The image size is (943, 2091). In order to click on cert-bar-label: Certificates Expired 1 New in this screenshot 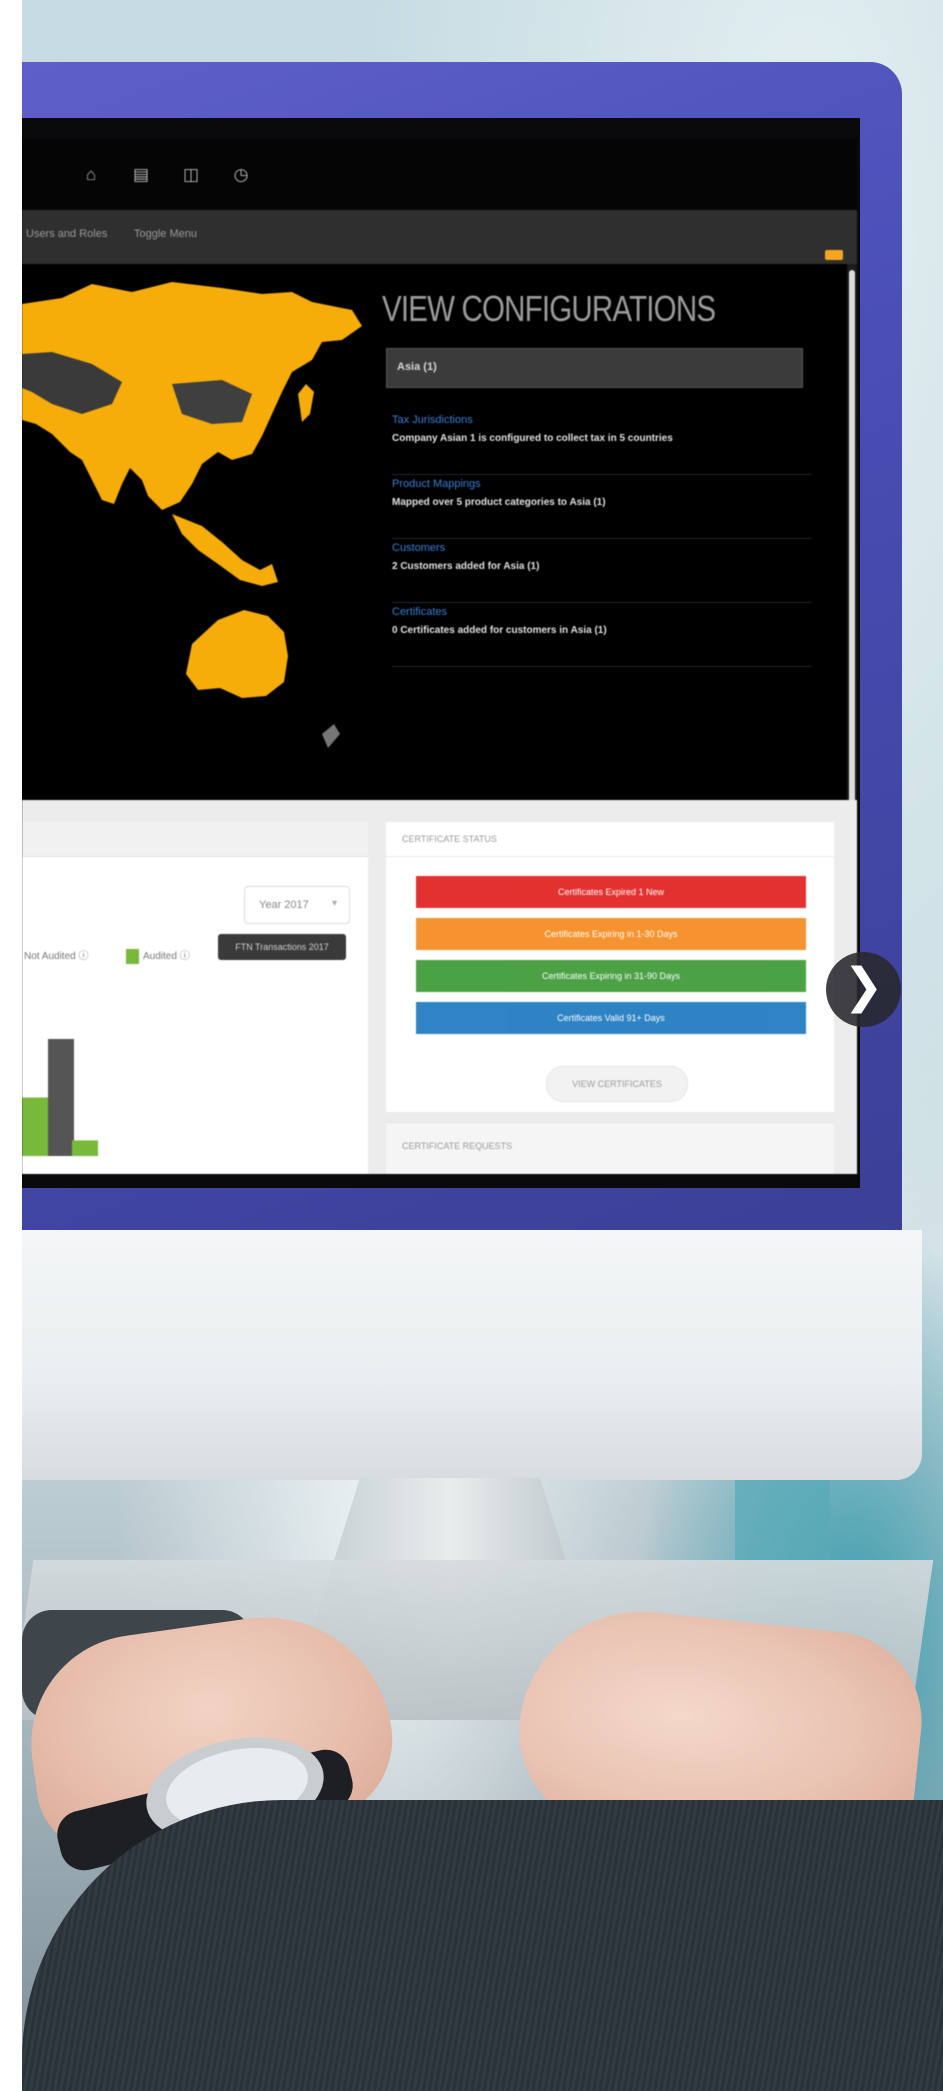, I will do `click(611, 892)`.